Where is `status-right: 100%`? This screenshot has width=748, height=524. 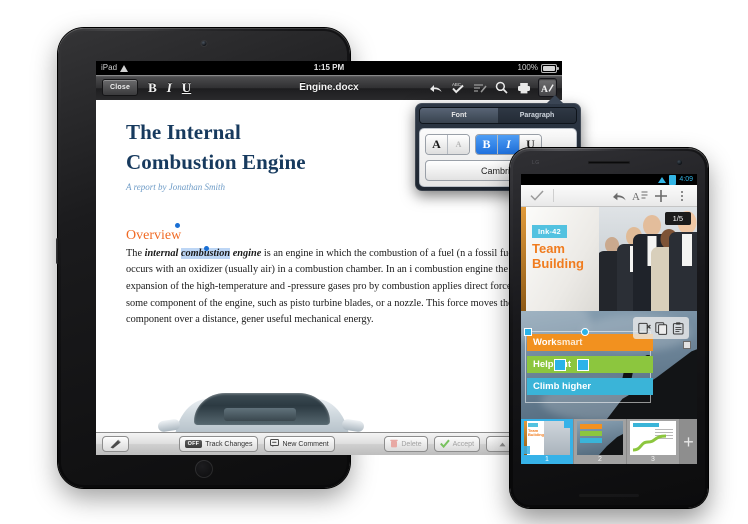
status-right: 100% is located at coordinates (538, 68).